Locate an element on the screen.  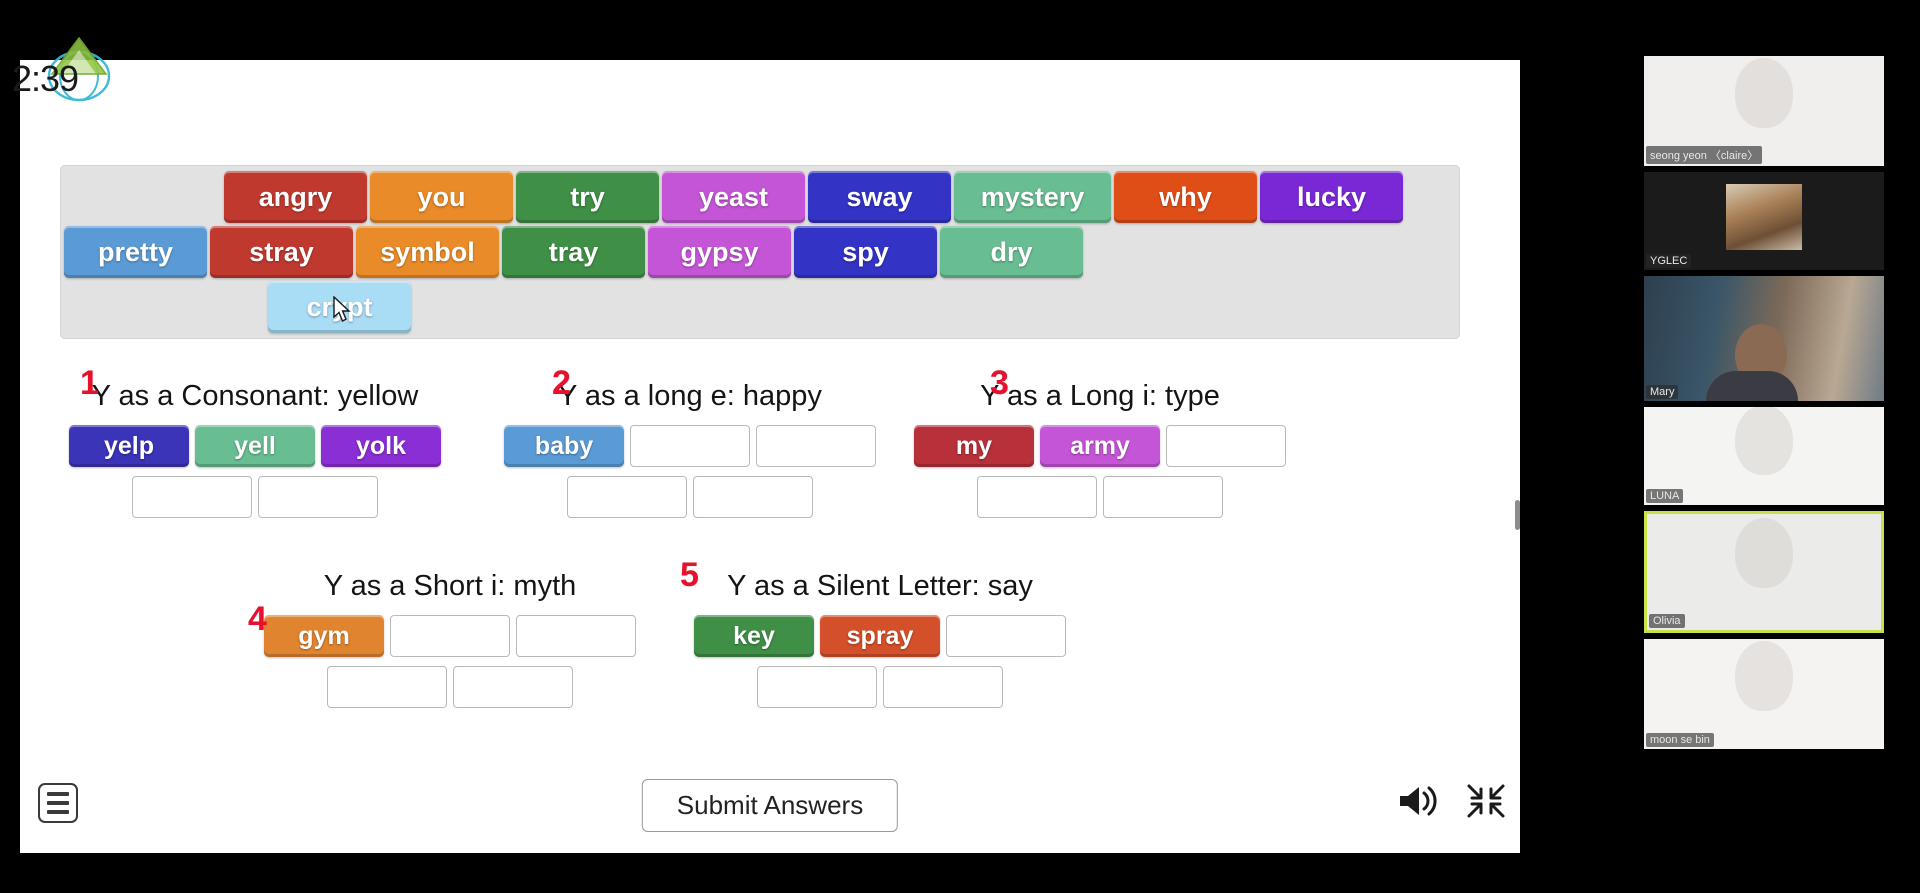
placed-tile-yell: yell is located at coordinates (255, 446).